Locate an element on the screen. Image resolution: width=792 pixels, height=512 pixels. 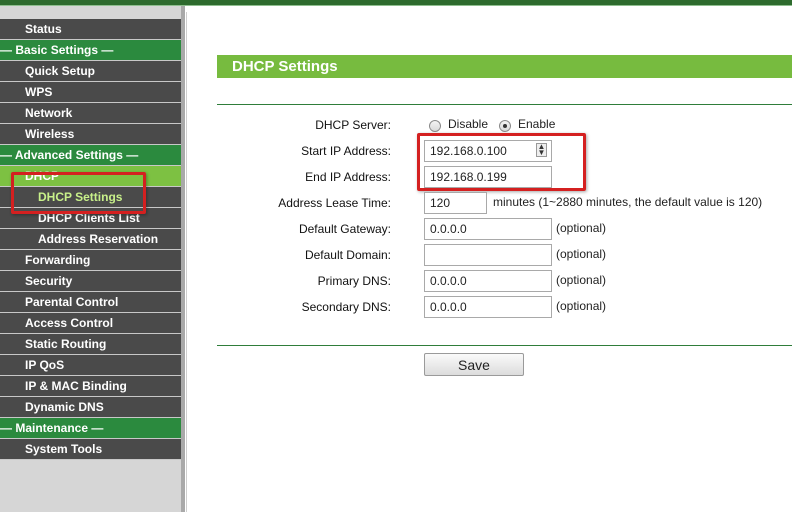
sidebar-item-system-tools: System Tools is located at coordinates (90, 449).